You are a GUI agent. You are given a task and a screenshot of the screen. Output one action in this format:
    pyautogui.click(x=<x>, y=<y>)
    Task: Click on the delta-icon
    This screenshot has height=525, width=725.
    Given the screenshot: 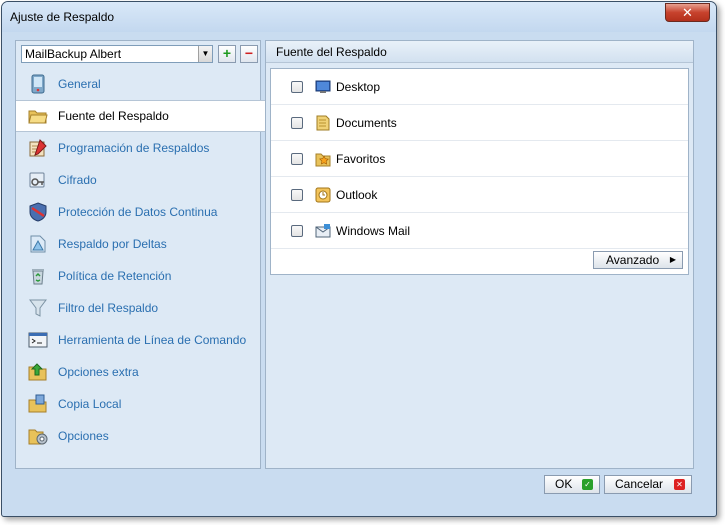 What is the action you would take?
    pyautogui.click(x=38, y=244)
    